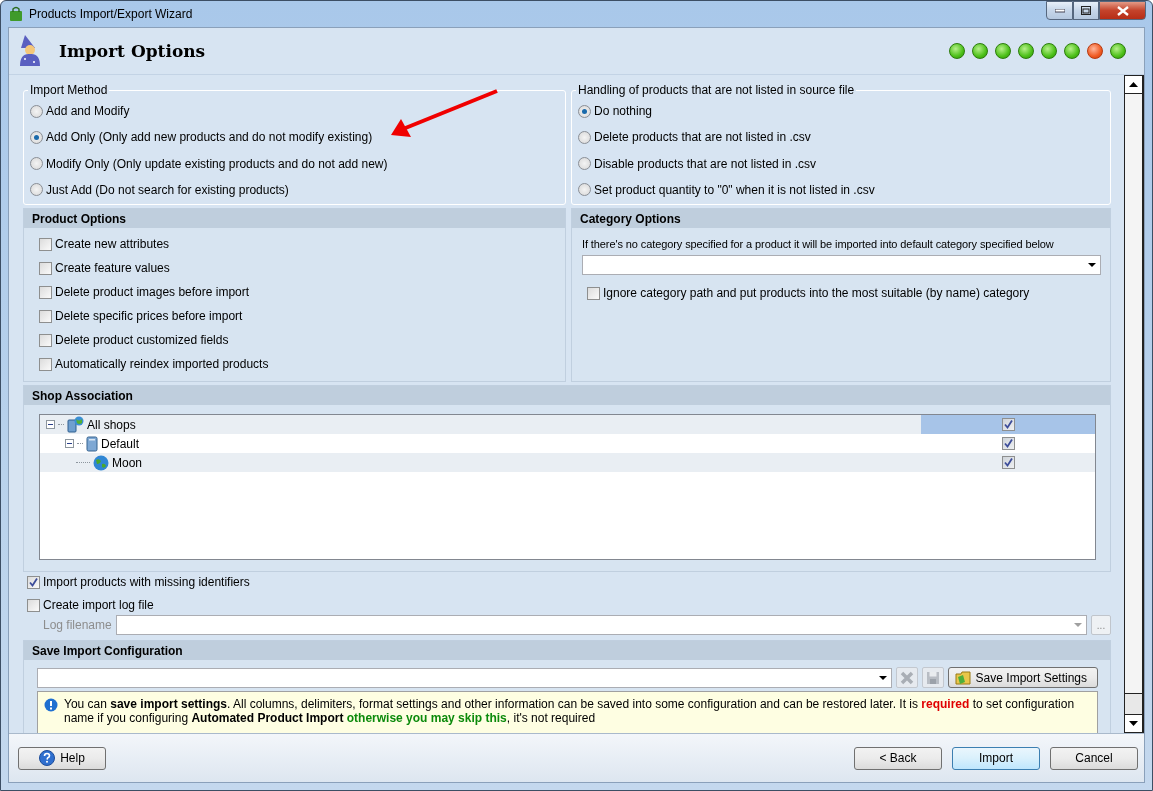 This screenshot has width=1153, height=791. Describe the element at coordinates (69, 90) in the screenshot. I see `group-title: Import Method` at that location.